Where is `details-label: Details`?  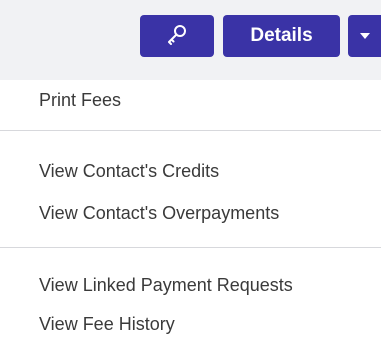 details-label: Details is located at coordinates (281, 35).